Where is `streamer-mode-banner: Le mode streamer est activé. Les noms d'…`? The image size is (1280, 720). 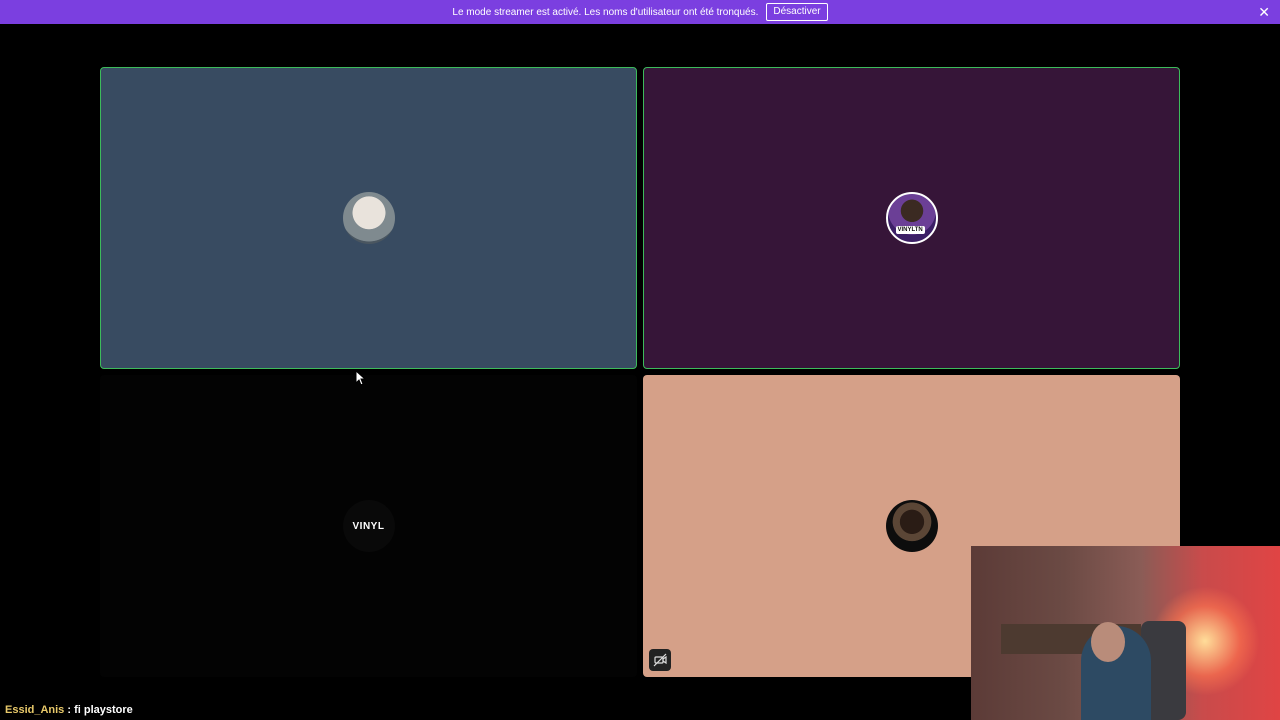 streamer-mode-banner: Le mode streamer est activé. Les noms d'… is located at coordinates (640, 12).